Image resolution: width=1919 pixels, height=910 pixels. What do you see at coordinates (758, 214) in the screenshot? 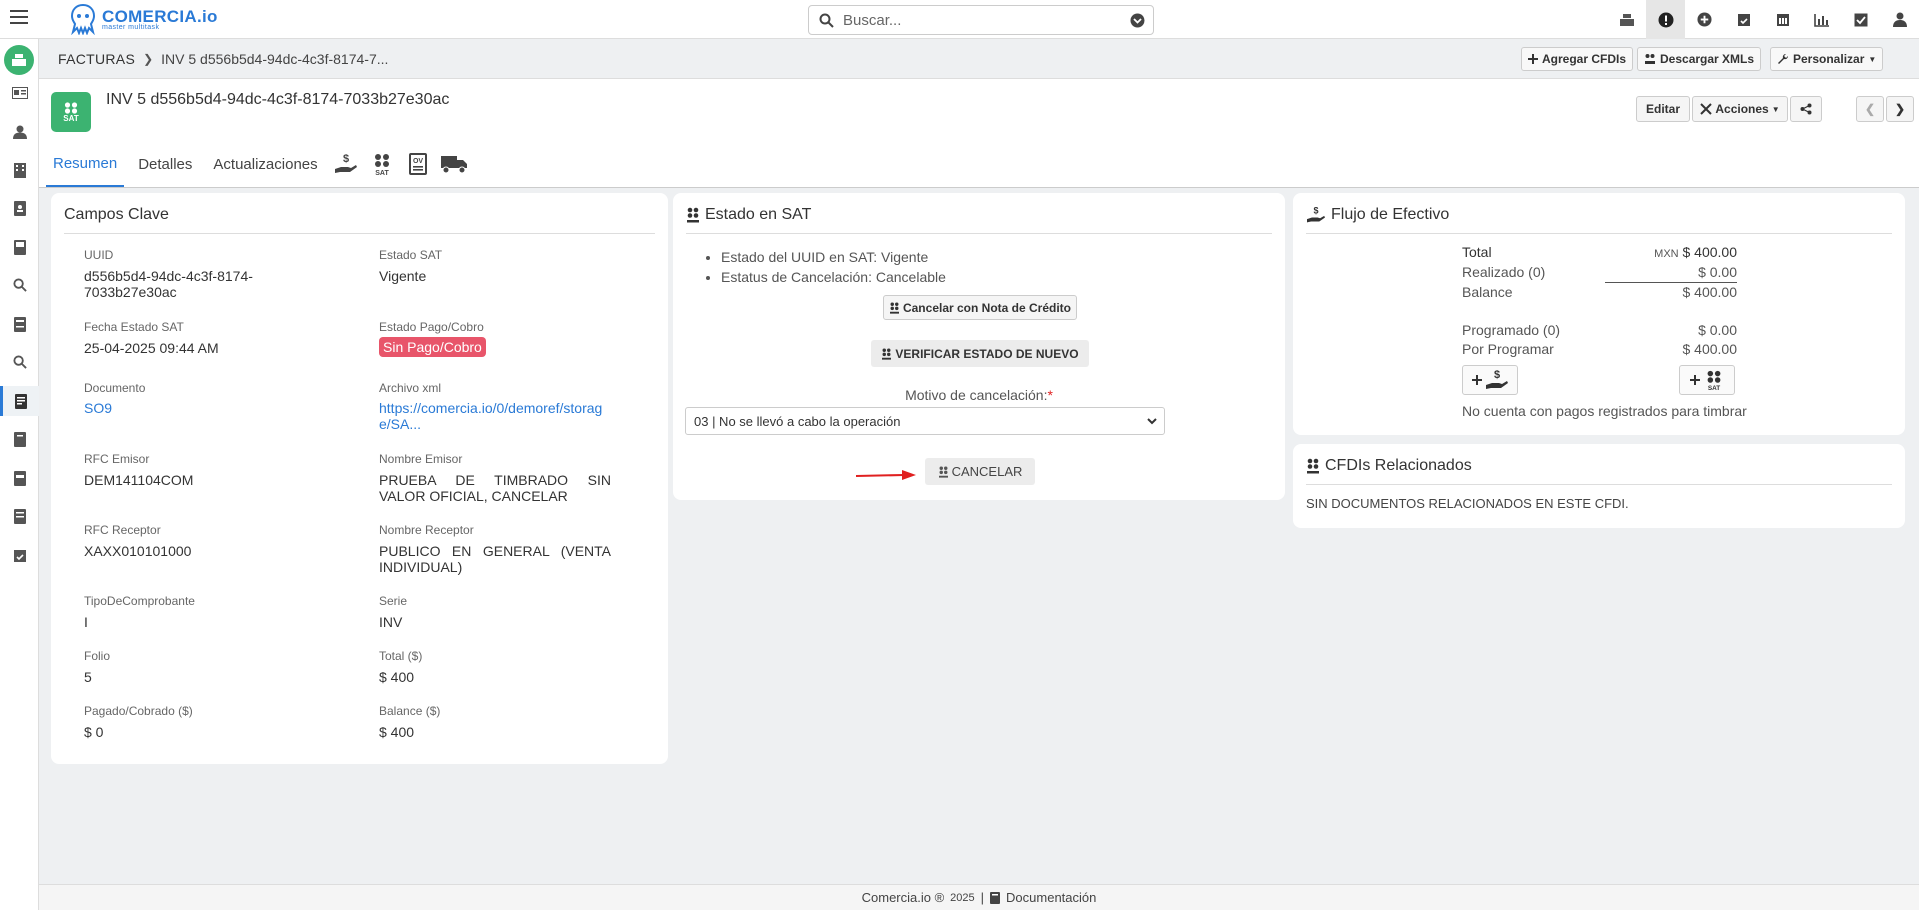
I see `sat-status-title: Estado en SAT` at bounding box center [758, 214].